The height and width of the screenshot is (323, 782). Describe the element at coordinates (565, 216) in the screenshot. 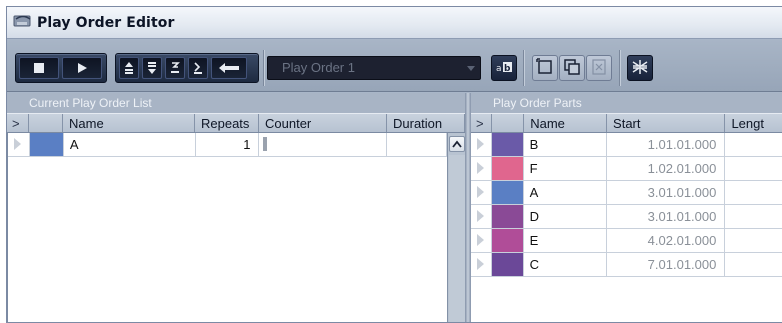

I see `part-name: D` at that location.